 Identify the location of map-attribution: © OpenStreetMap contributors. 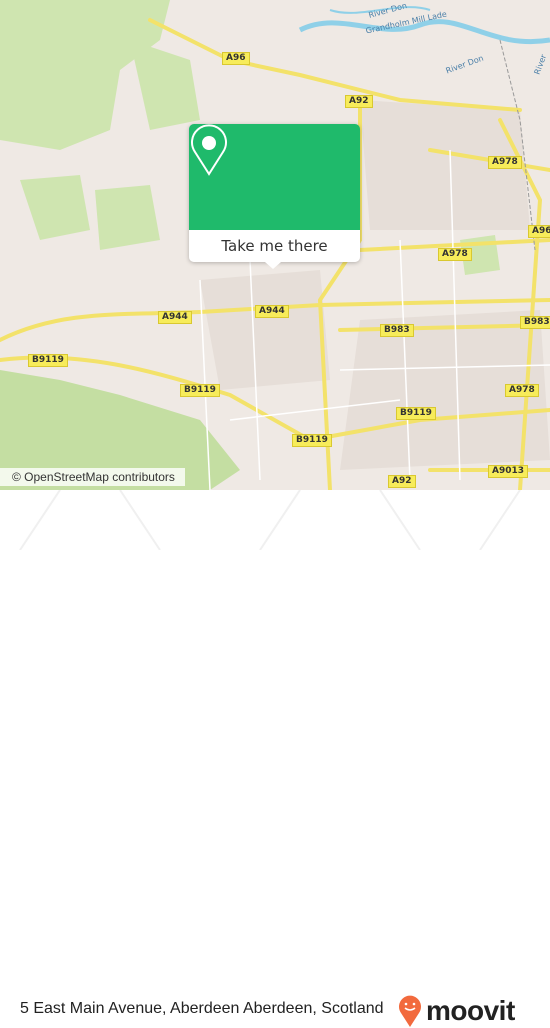
(92, 477).